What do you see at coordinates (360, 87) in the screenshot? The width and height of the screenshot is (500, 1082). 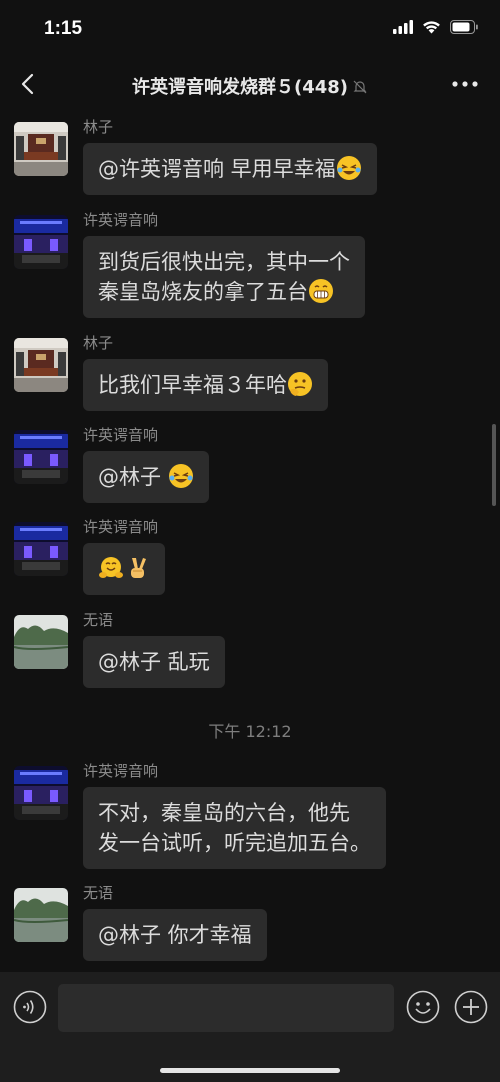 I see `mute-bell-icon` at bounding box center [360, 87].